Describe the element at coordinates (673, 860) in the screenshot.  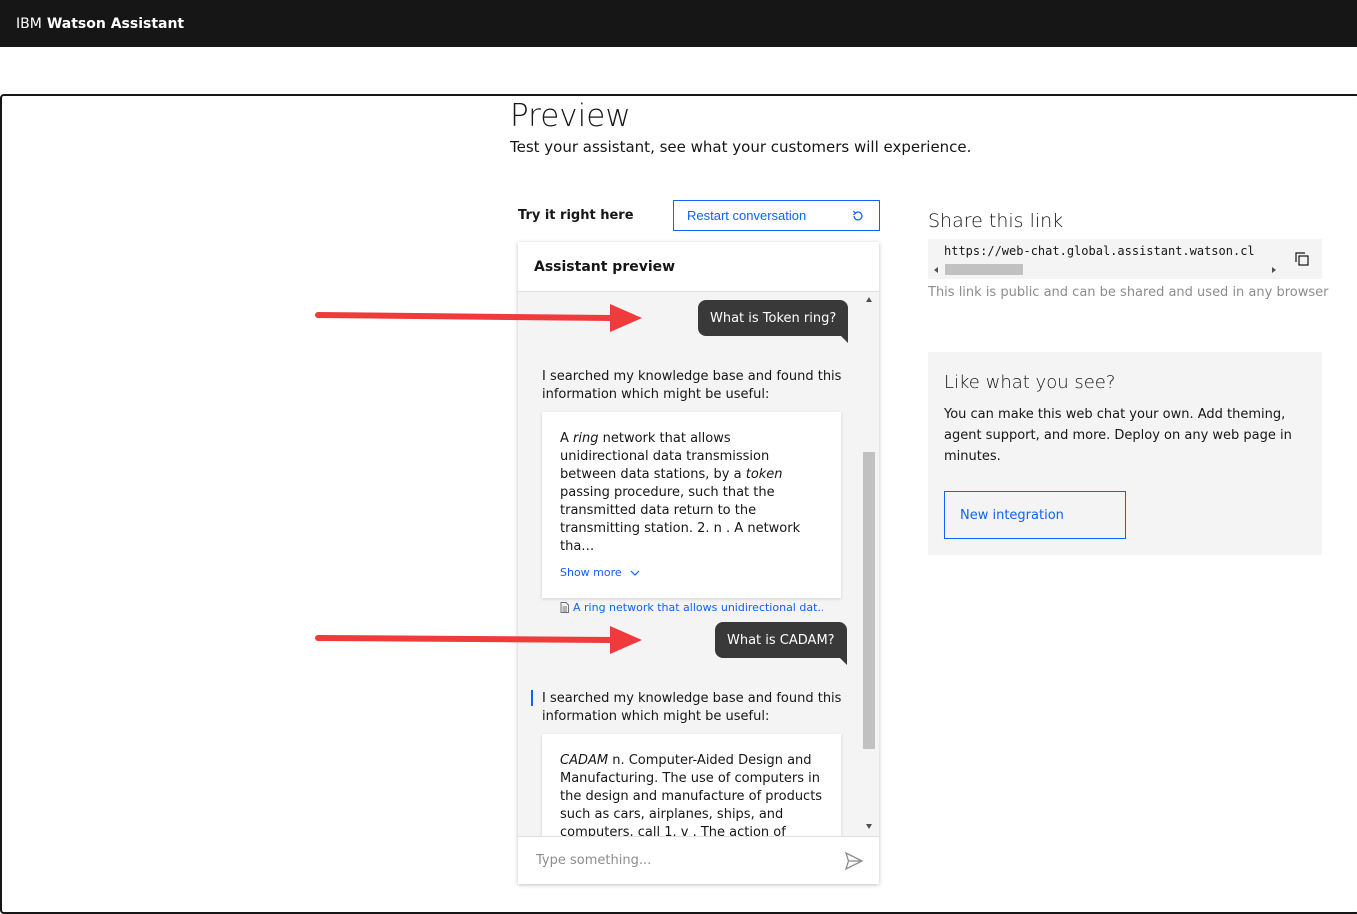
I see `message-input` at that location.